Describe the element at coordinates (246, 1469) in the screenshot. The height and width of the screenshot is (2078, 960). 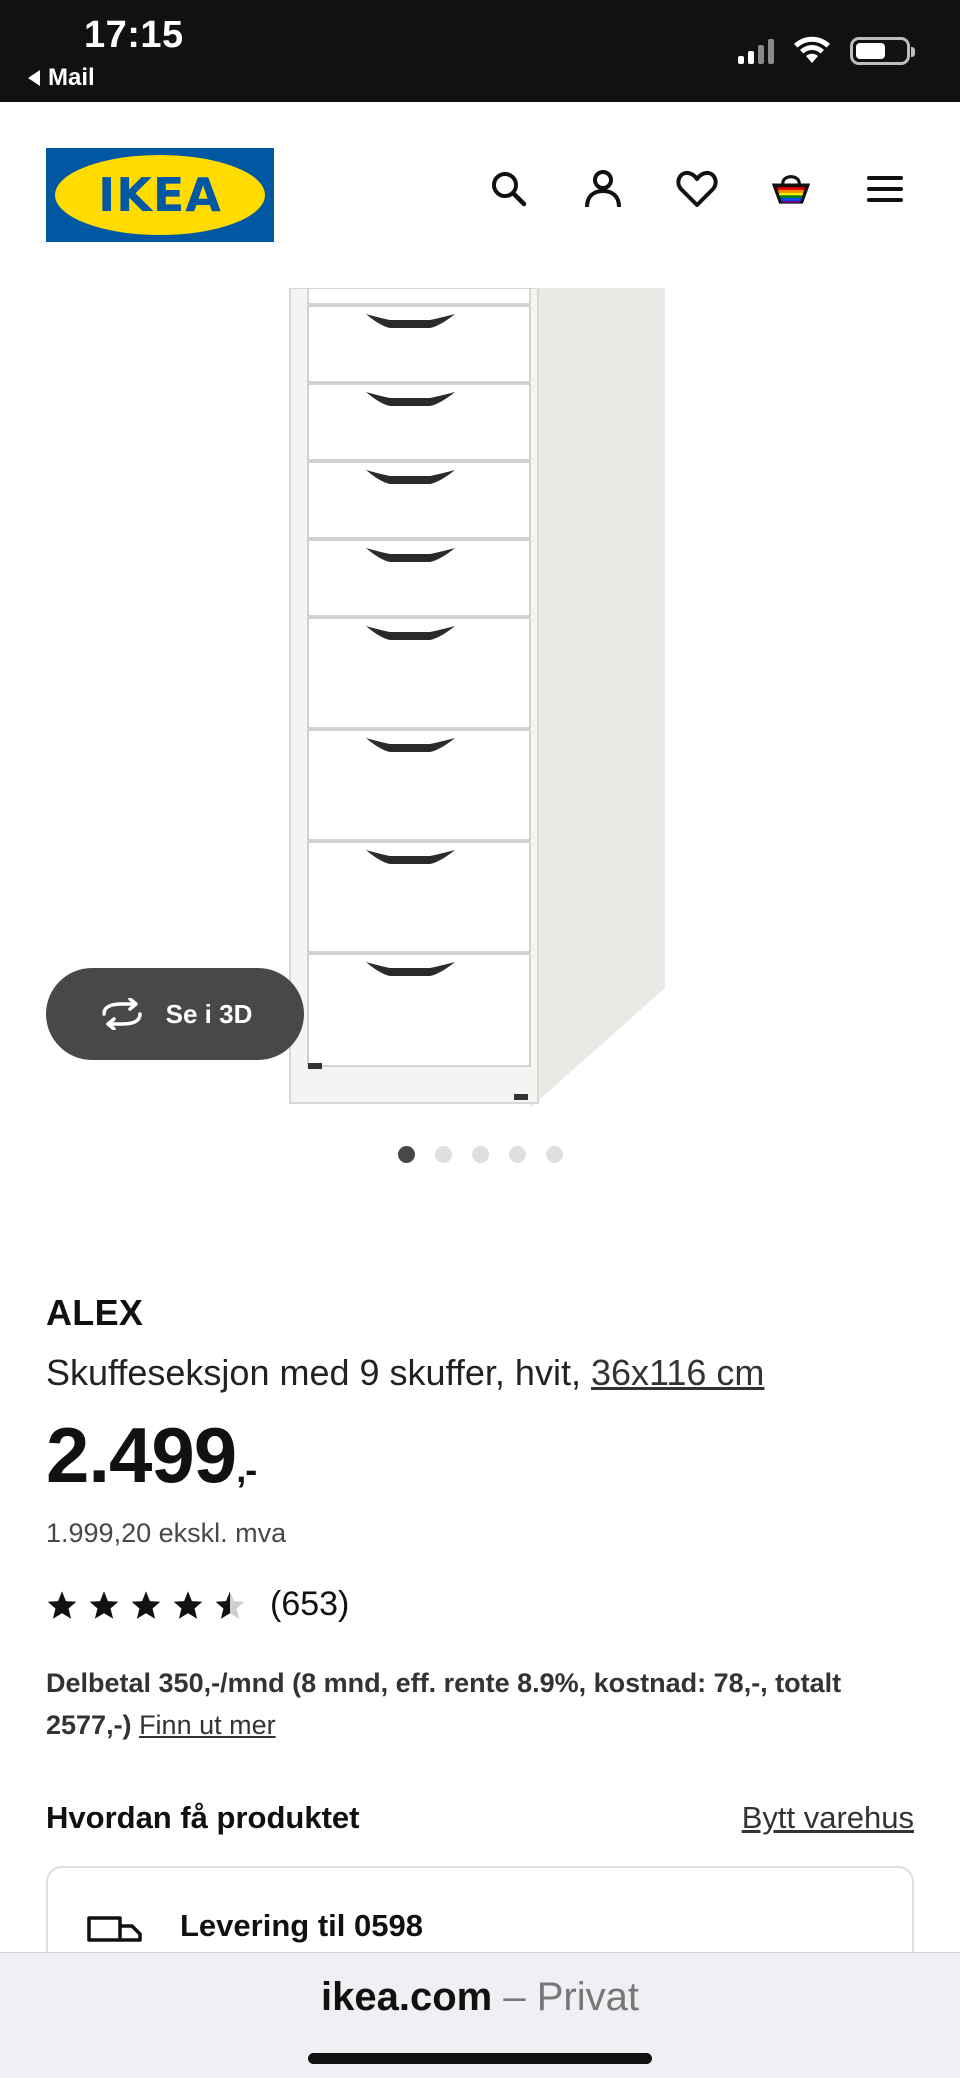
I see `price-suffix: ,-` at that location.